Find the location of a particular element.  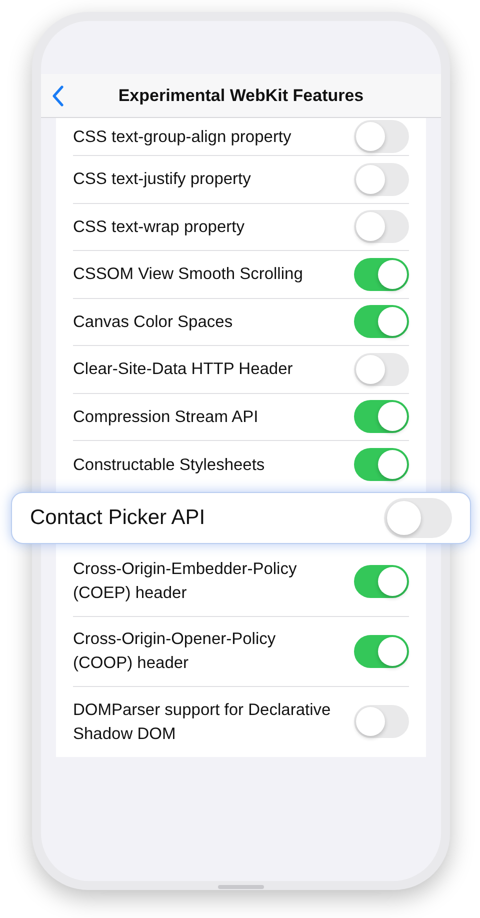

setting-label: CSS text-group-align property is located at coordinates (182, 137).